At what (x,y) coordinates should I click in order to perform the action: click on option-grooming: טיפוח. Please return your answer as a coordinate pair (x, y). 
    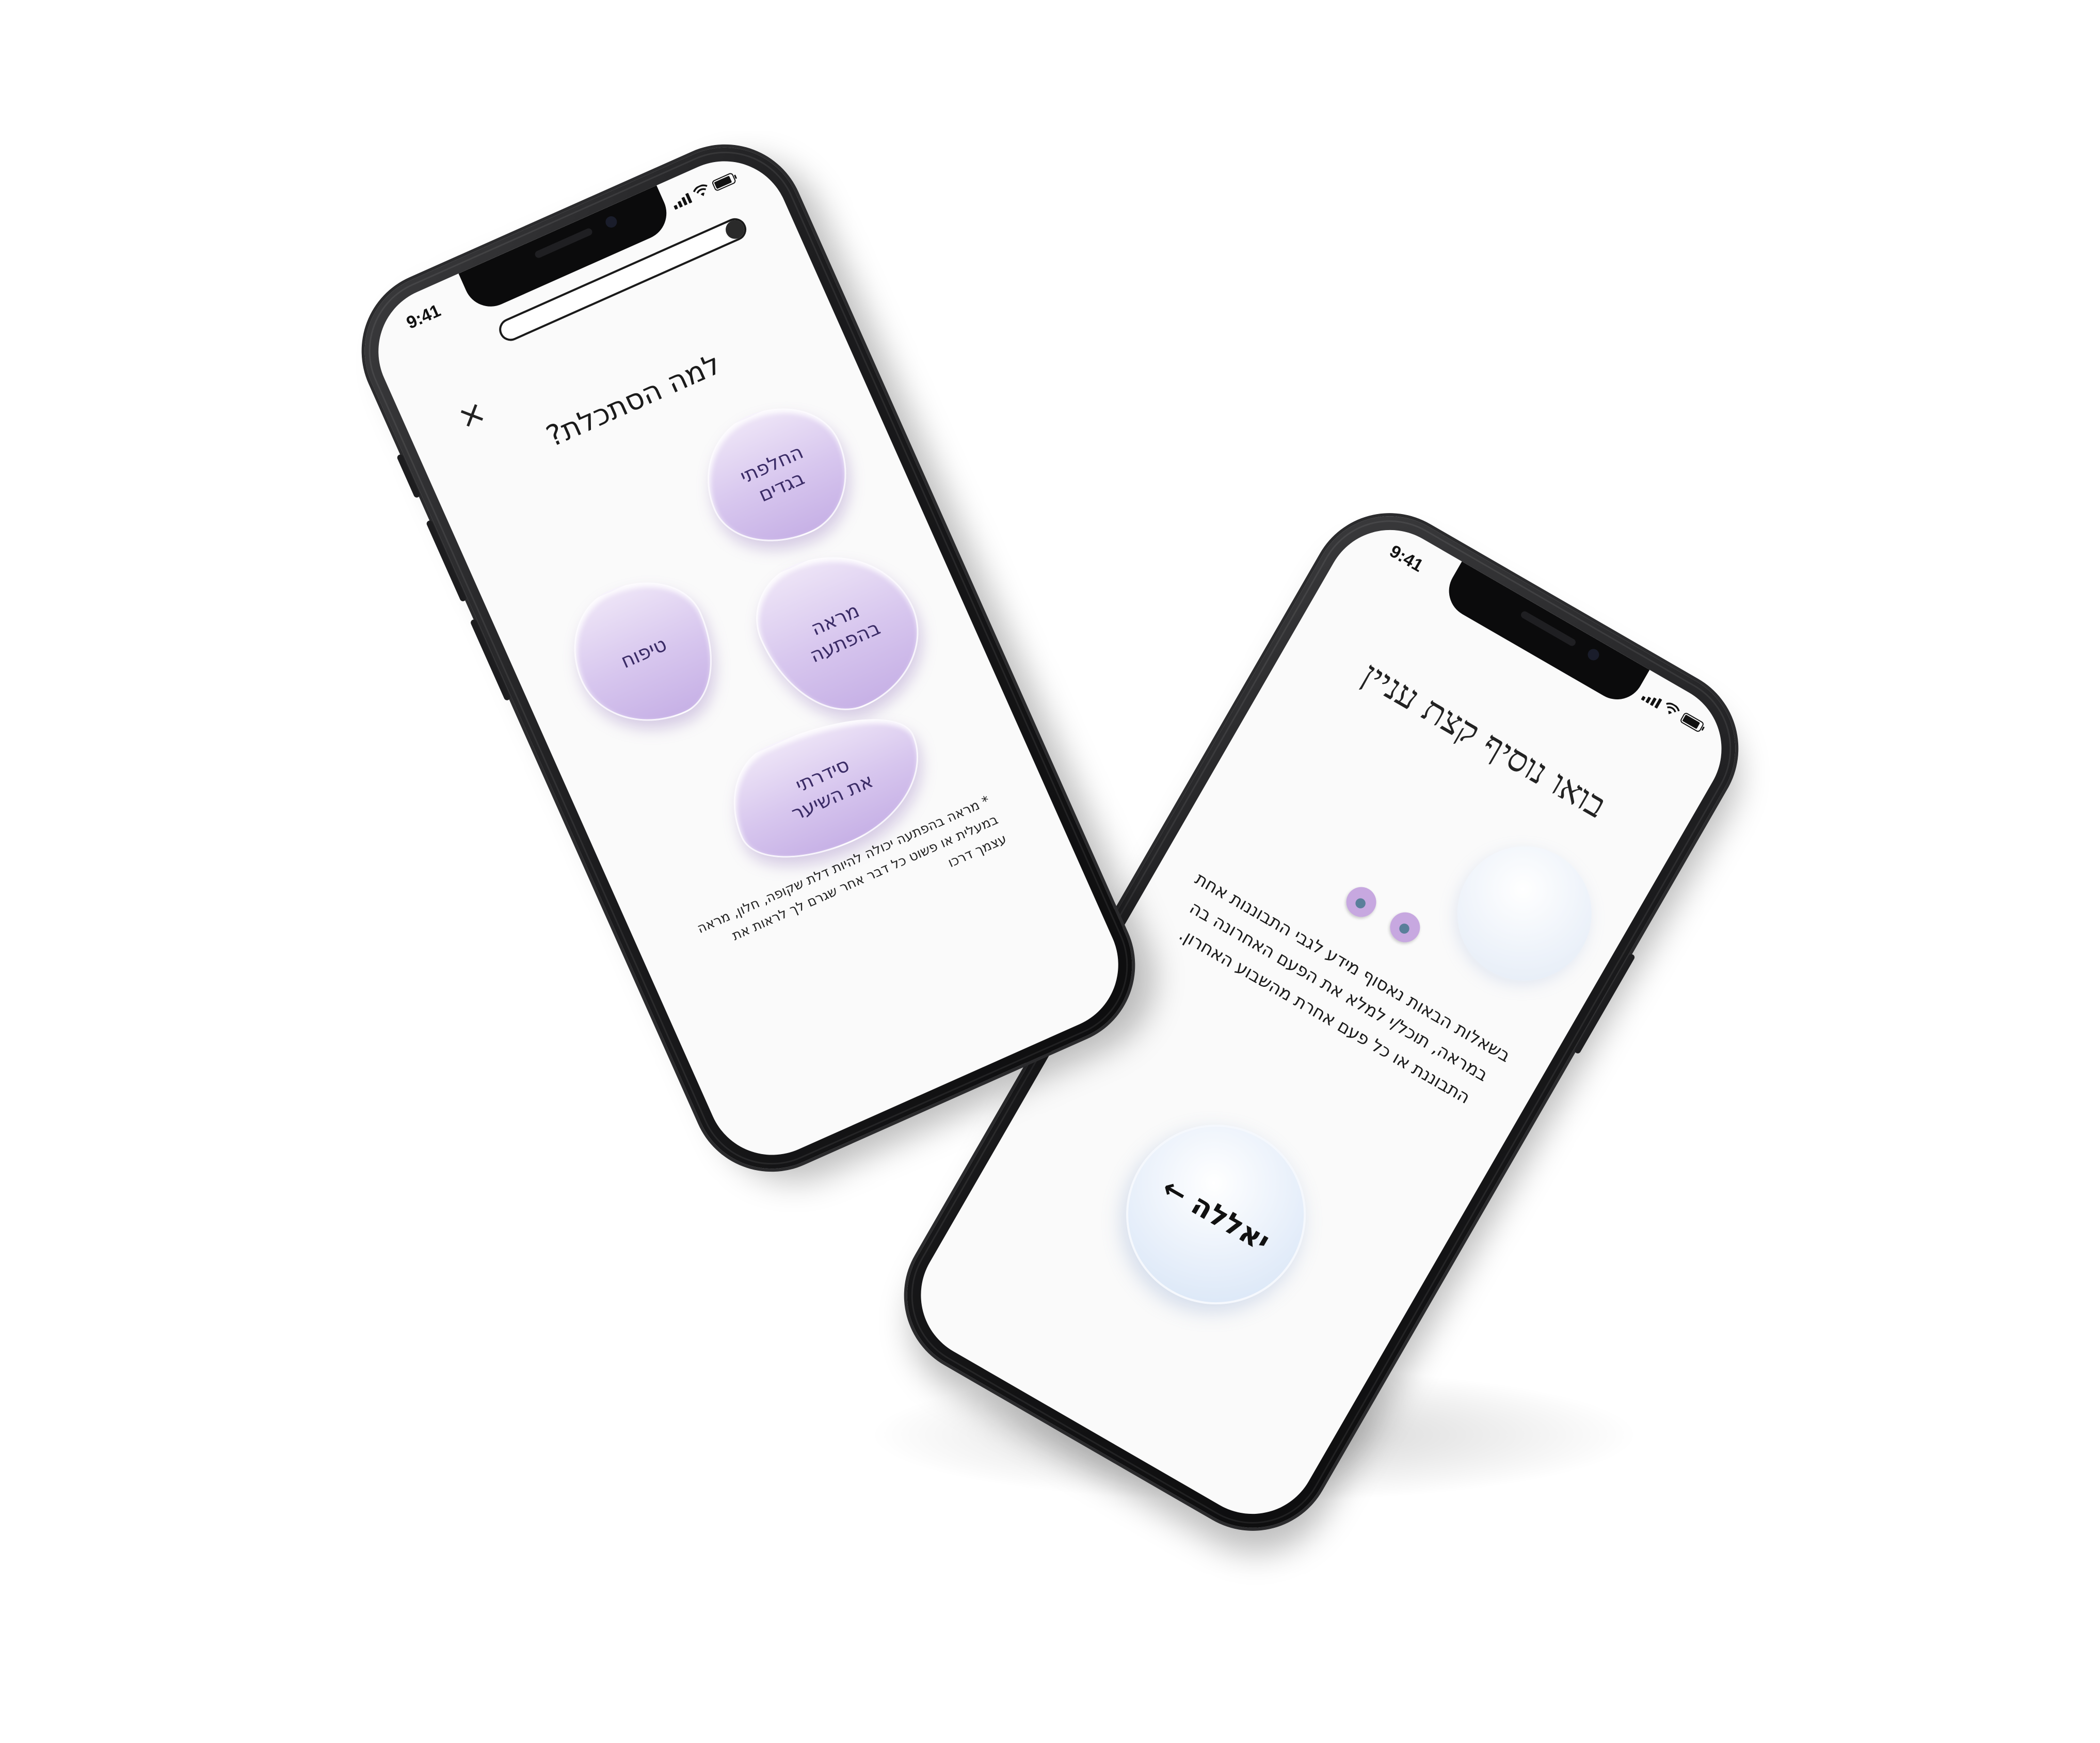
    Looking at the image, I should click on (644, 653).